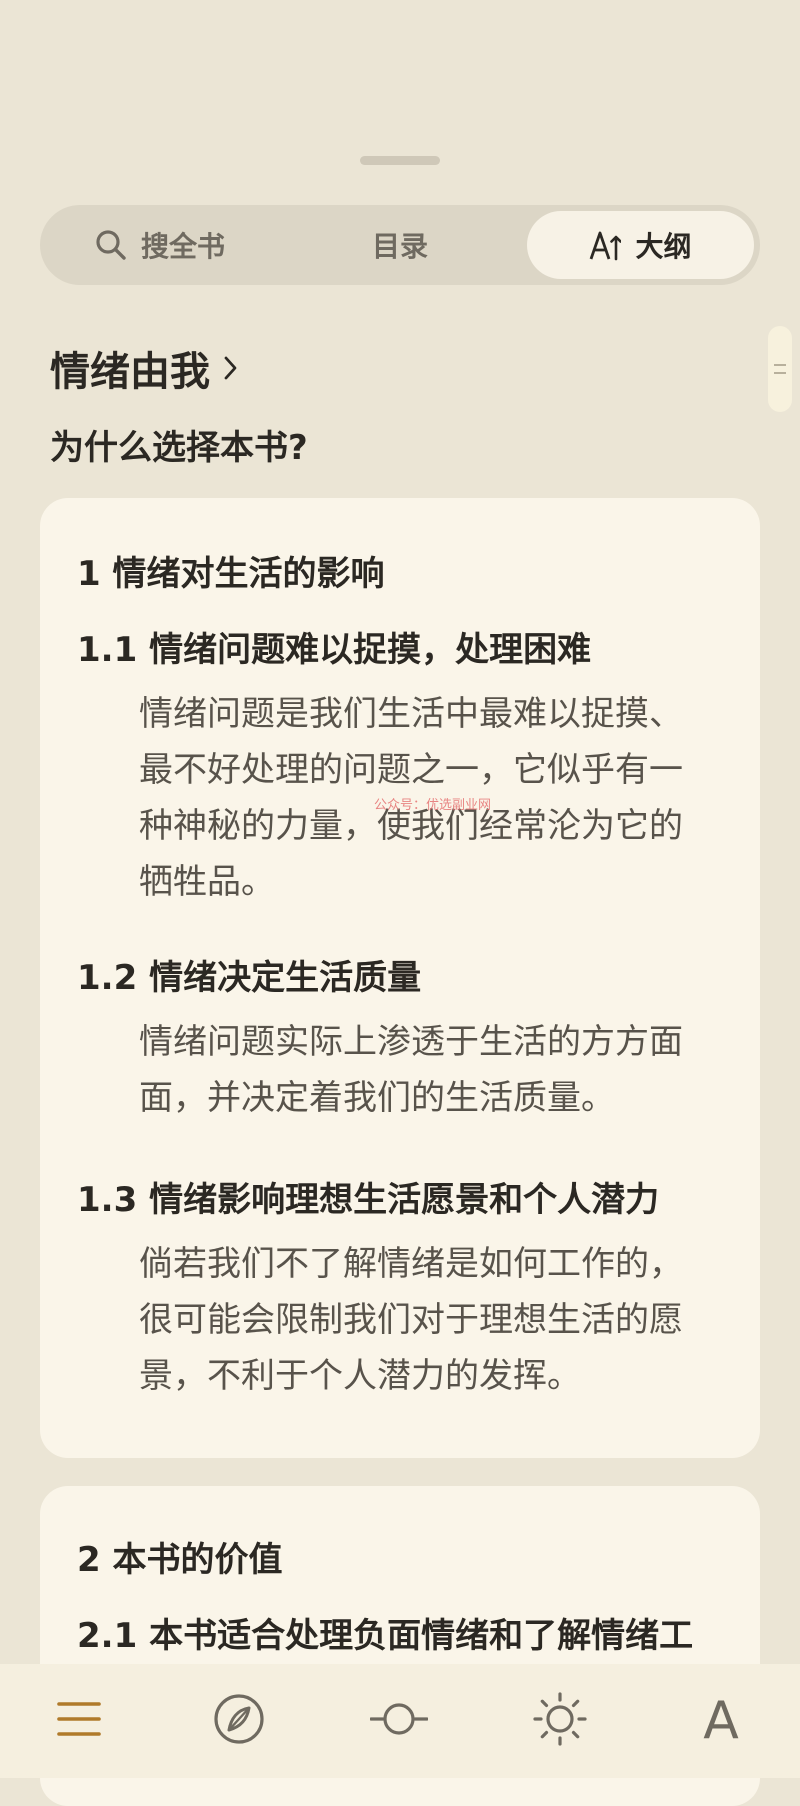 The width and height of the screenshot is (800, 1806). Describe the element at coordinates (663, 246) in the screenshot. I see `tab-outline-label: 大纲` at that location.